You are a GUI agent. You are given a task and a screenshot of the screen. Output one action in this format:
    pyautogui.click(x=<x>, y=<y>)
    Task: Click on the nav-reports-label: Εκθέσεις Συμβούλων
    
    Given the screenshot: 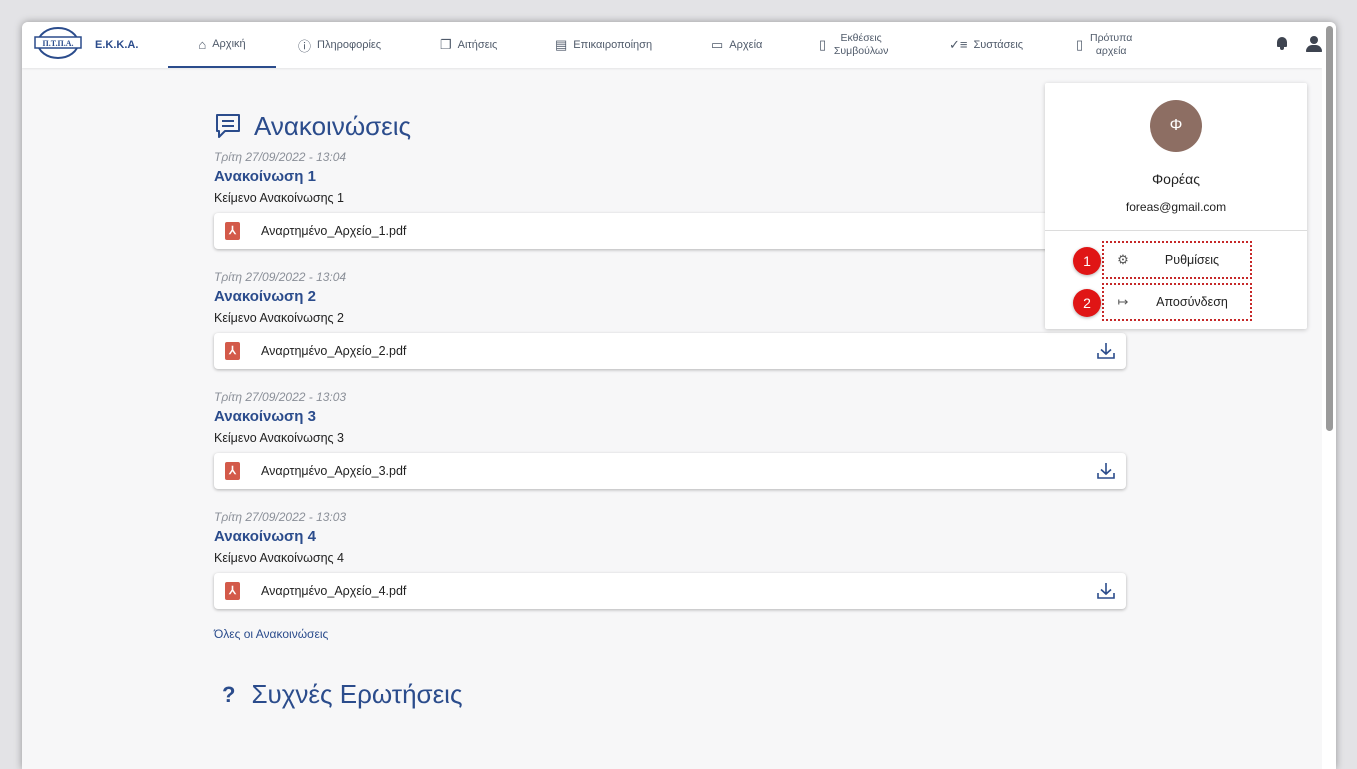 What is the action you would take?
    pyautogui.click(x=861, y=44)
    